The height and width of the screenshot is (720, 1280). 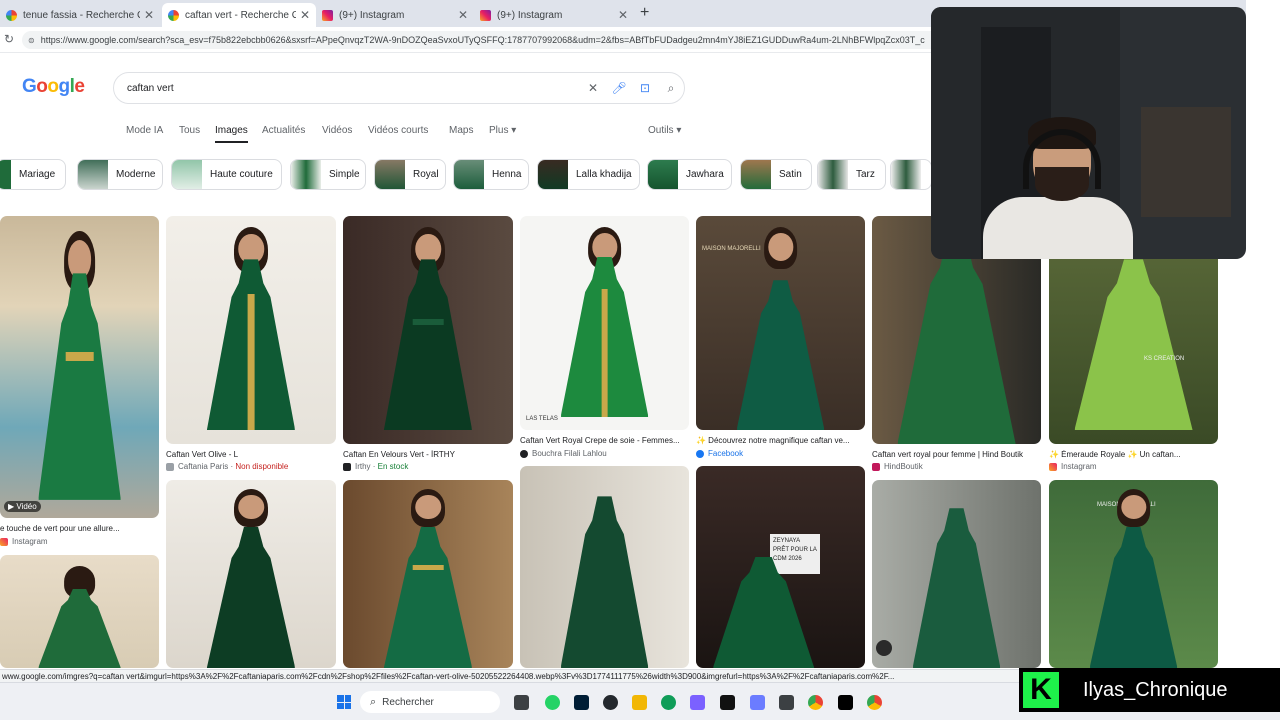 What do you see at coordinates (239, 15) in the screenshot?
I see `tab-caftan-vert: caftan vert - Recherche Google ✕` at bounding box center [239, 15].